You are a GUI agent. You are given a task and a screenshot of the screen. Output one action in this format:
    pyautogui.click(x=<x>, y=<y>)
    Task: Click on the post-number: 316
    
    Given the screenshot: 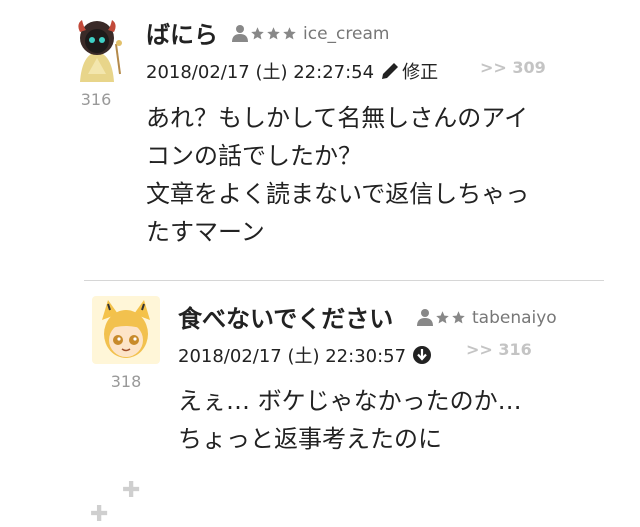 What is the action you would take?
    pyautogui.click(x=96, y=99)
    